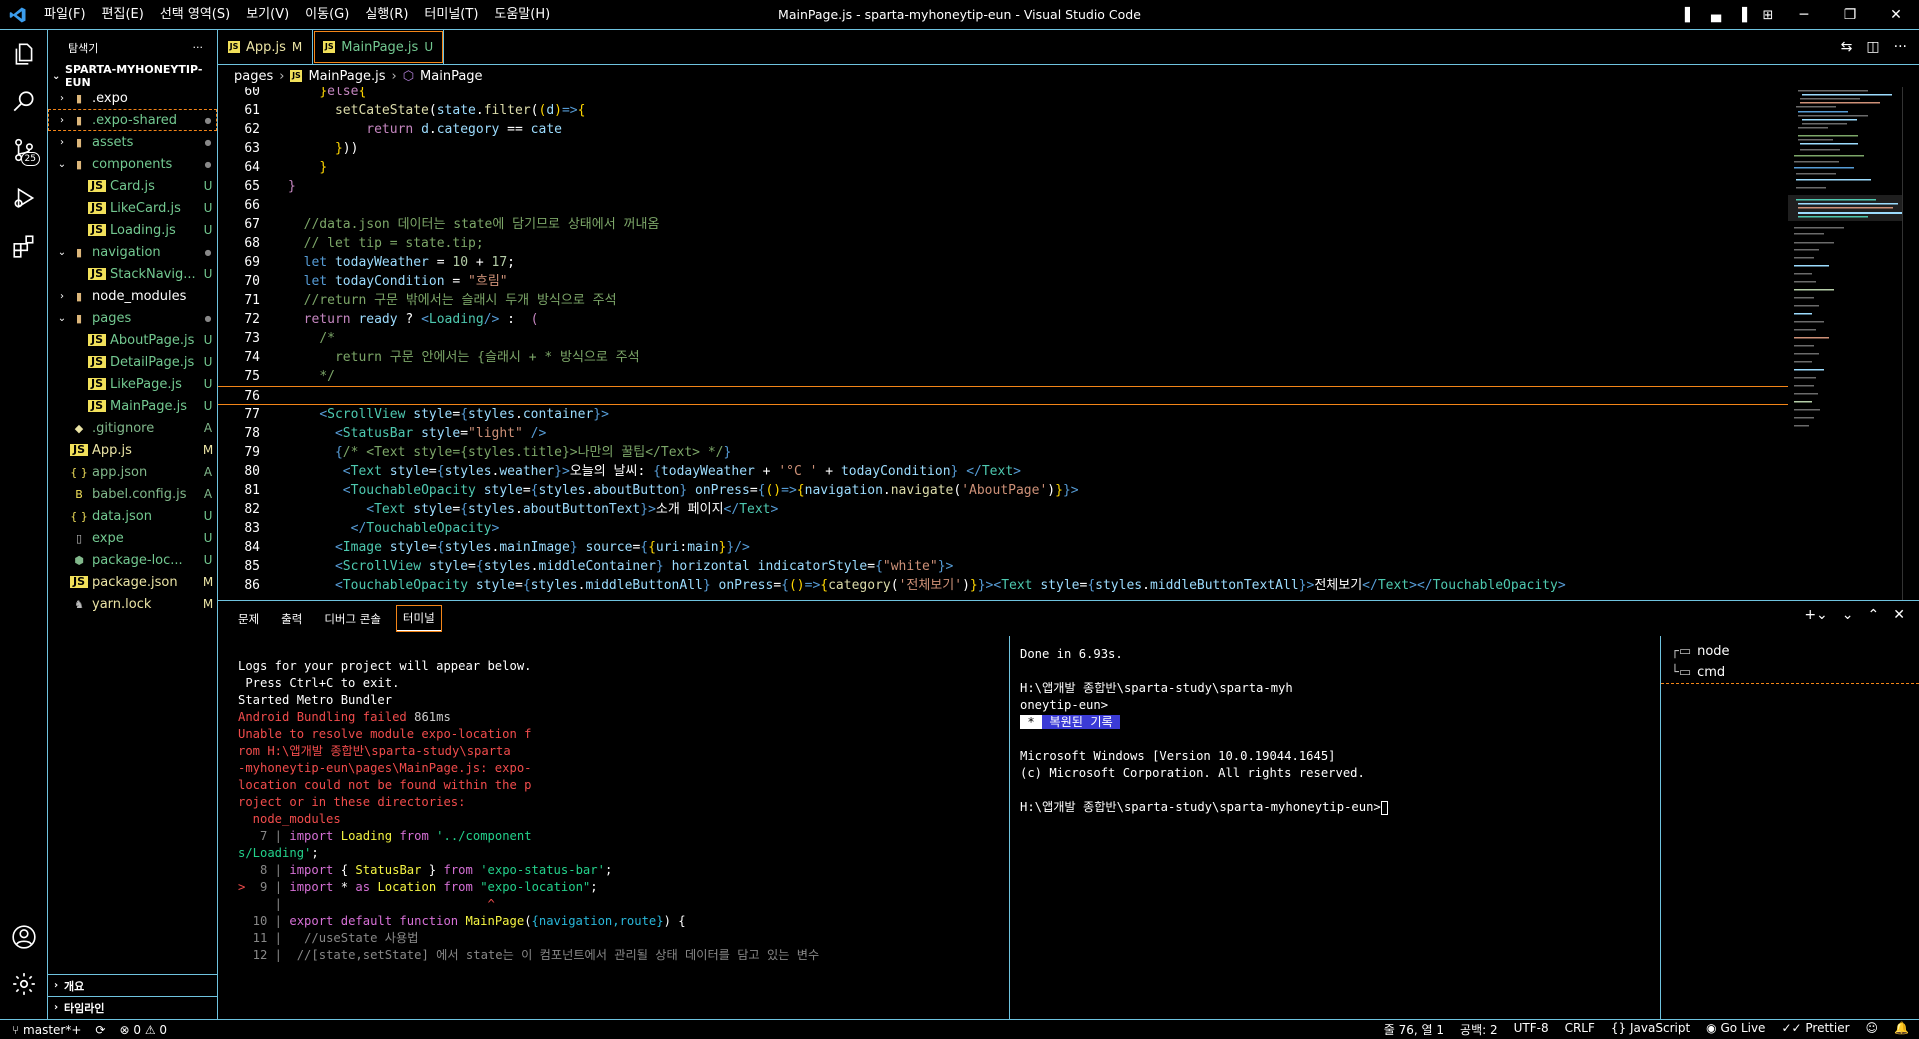 This screenshot has height=1039, width=1919. Describe the element at coordinates (139, 494) in the screenshot. I see `tree-item-label: babel.config.js` at that location.